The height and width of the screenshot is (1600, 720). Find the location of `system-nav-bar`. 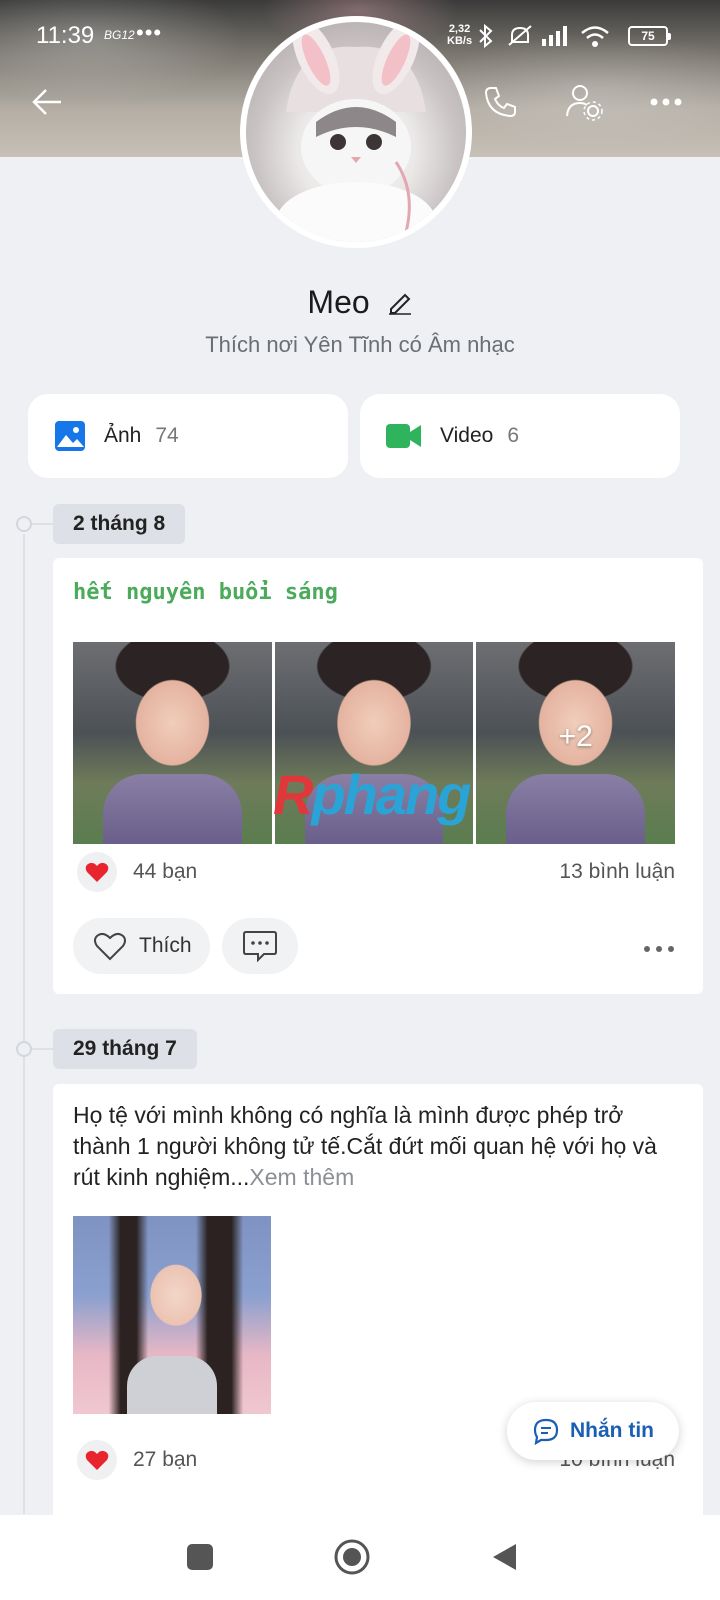

system-nav-bar is located at coordinates (360, 1557).